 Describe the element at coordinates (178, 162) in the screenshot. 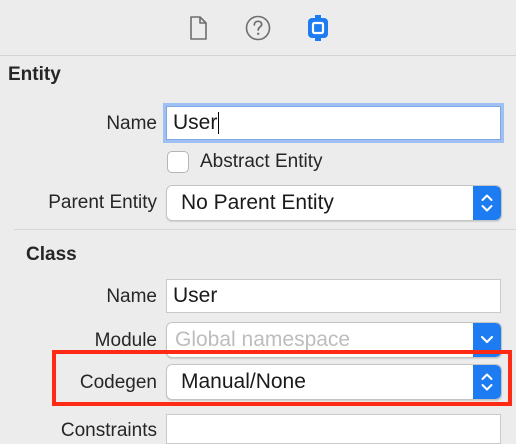

I see `abstract-entity-checkbox` at that location.